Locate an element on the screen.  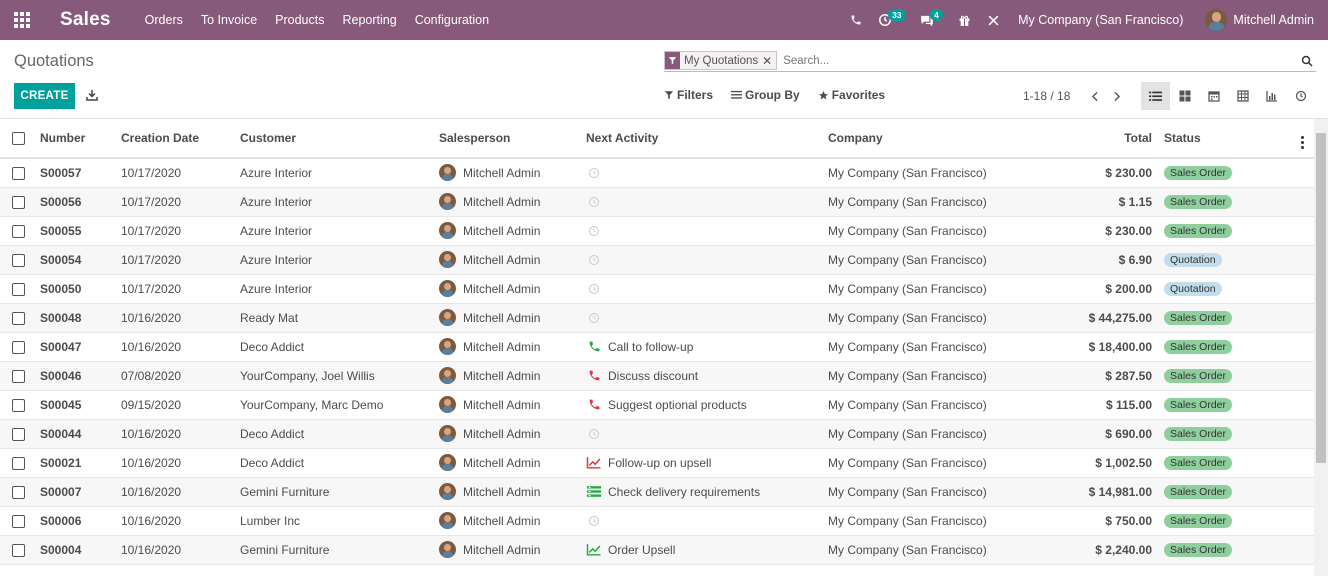
header-creation-date: Creation Date is located at coordinates (174, 139).